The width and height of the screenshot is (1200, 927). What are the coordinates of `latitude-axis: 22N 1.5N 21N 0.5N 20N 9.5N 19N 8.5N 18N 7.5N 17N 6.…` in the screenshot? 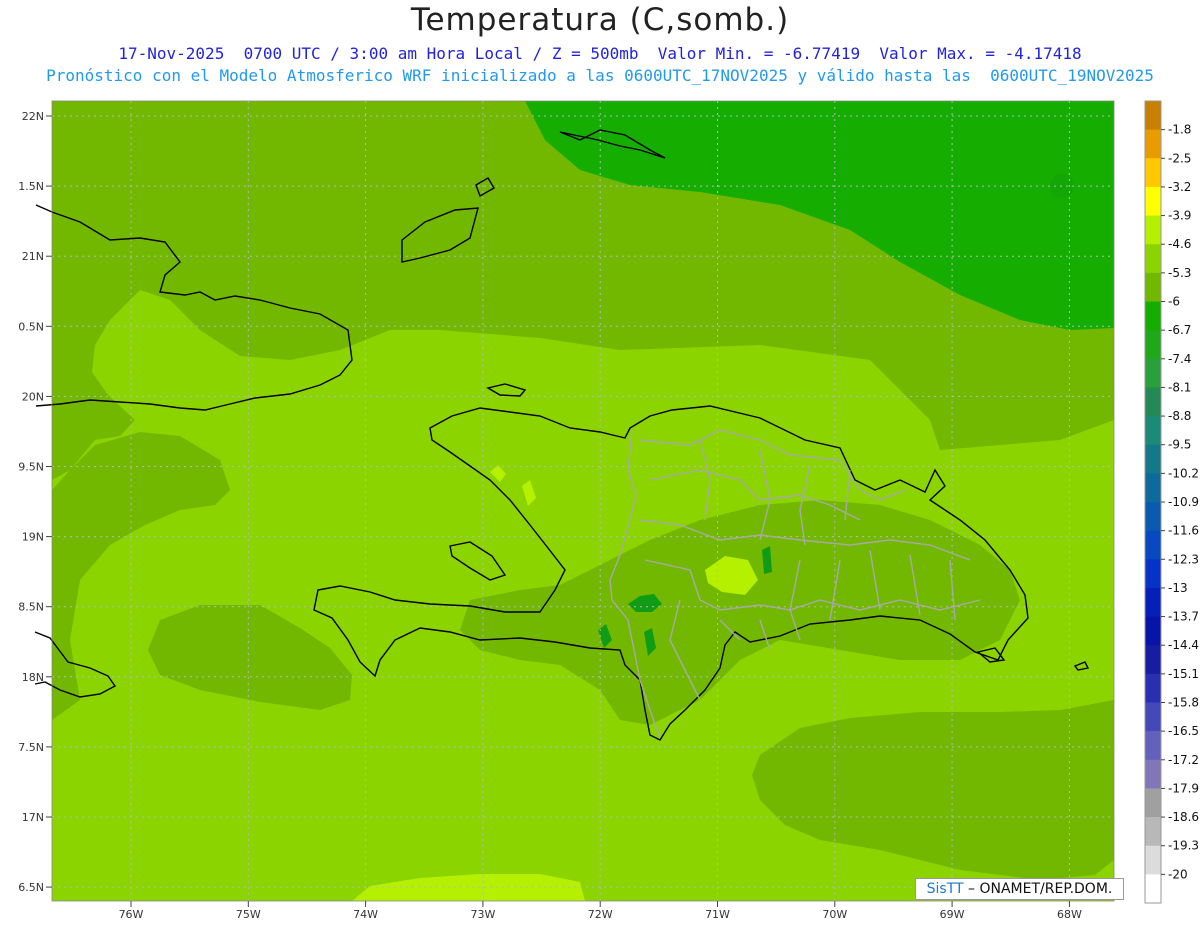 It's located at (35, 502).